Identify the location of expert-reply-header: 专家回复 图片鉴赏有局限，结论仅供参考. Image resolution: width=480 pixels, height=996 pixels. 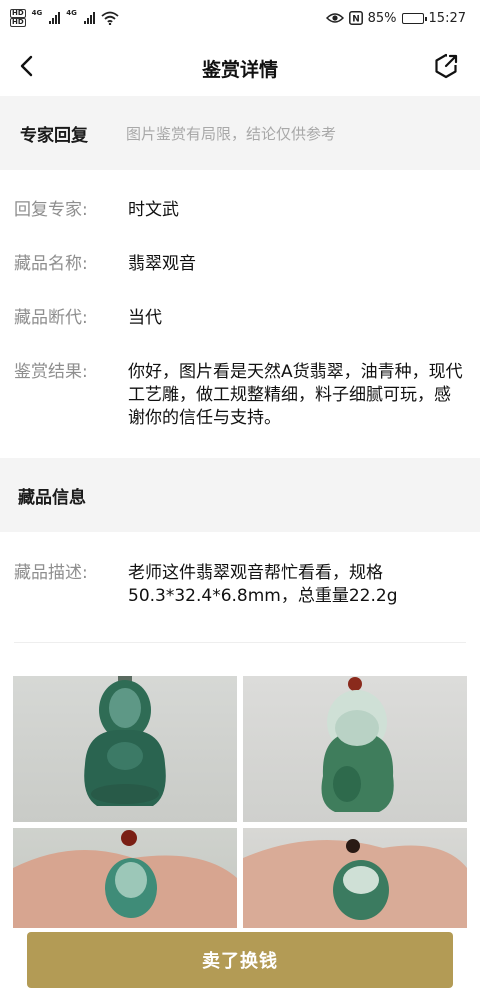
(240, 133).